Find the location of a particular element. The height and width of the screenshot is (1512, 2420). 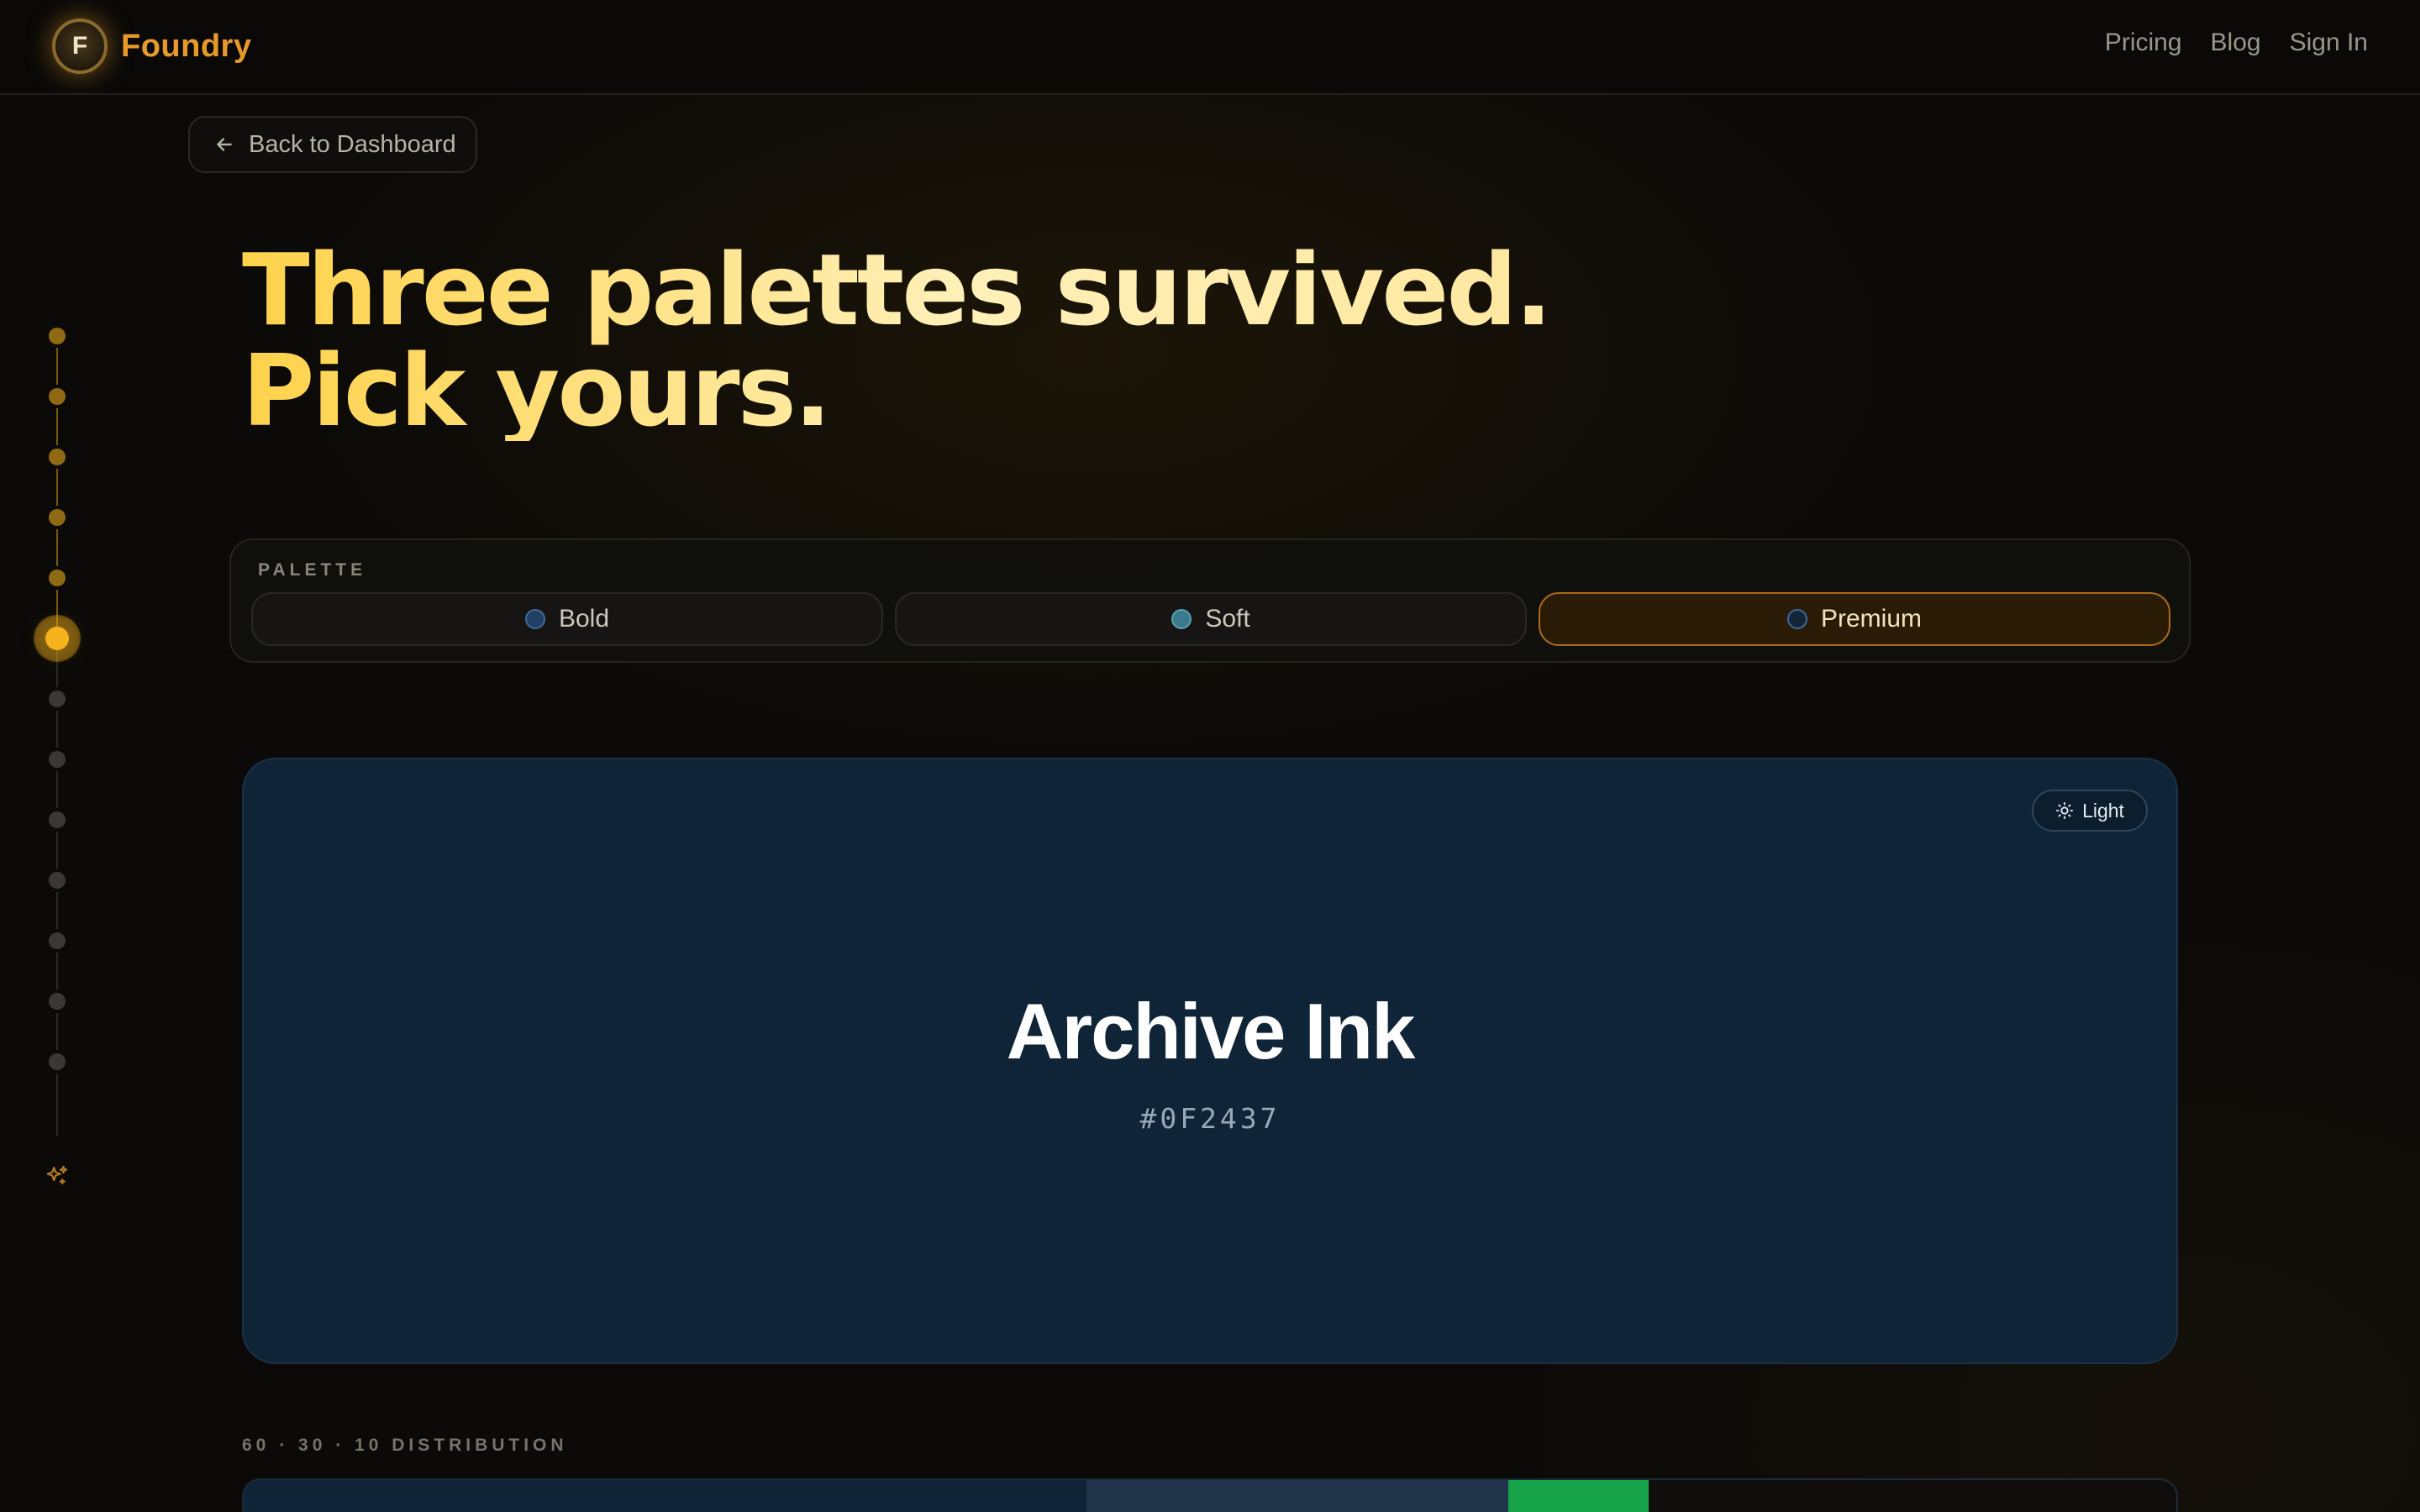

palette-option-label: Soft is located at coordinates (1227, 619).